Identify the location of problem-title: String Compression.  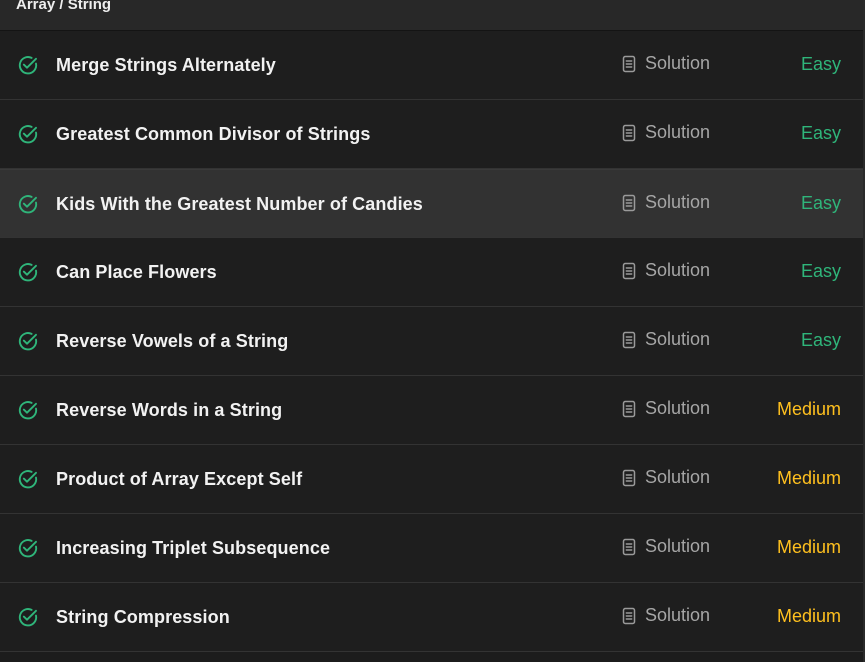
(143, 617).